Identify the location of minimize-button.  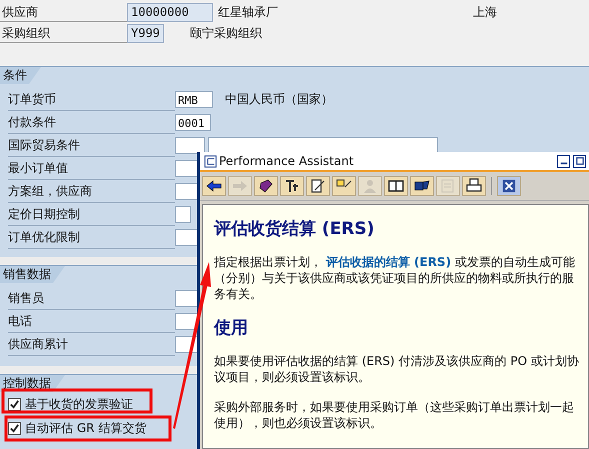
(563, 161).